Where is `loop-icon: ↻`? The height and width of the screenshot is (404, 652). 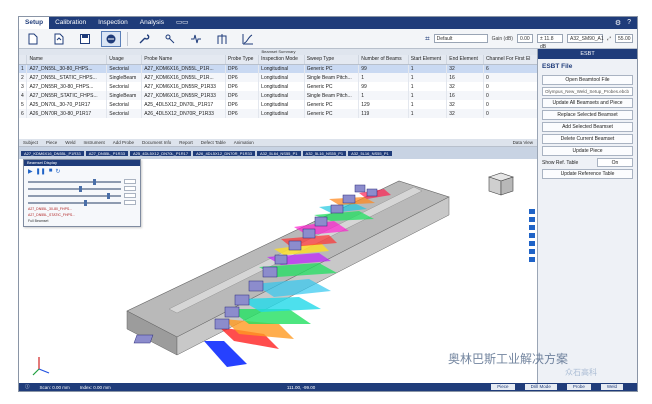 loop-icon: ↻ is located at coordinates (57, 171).